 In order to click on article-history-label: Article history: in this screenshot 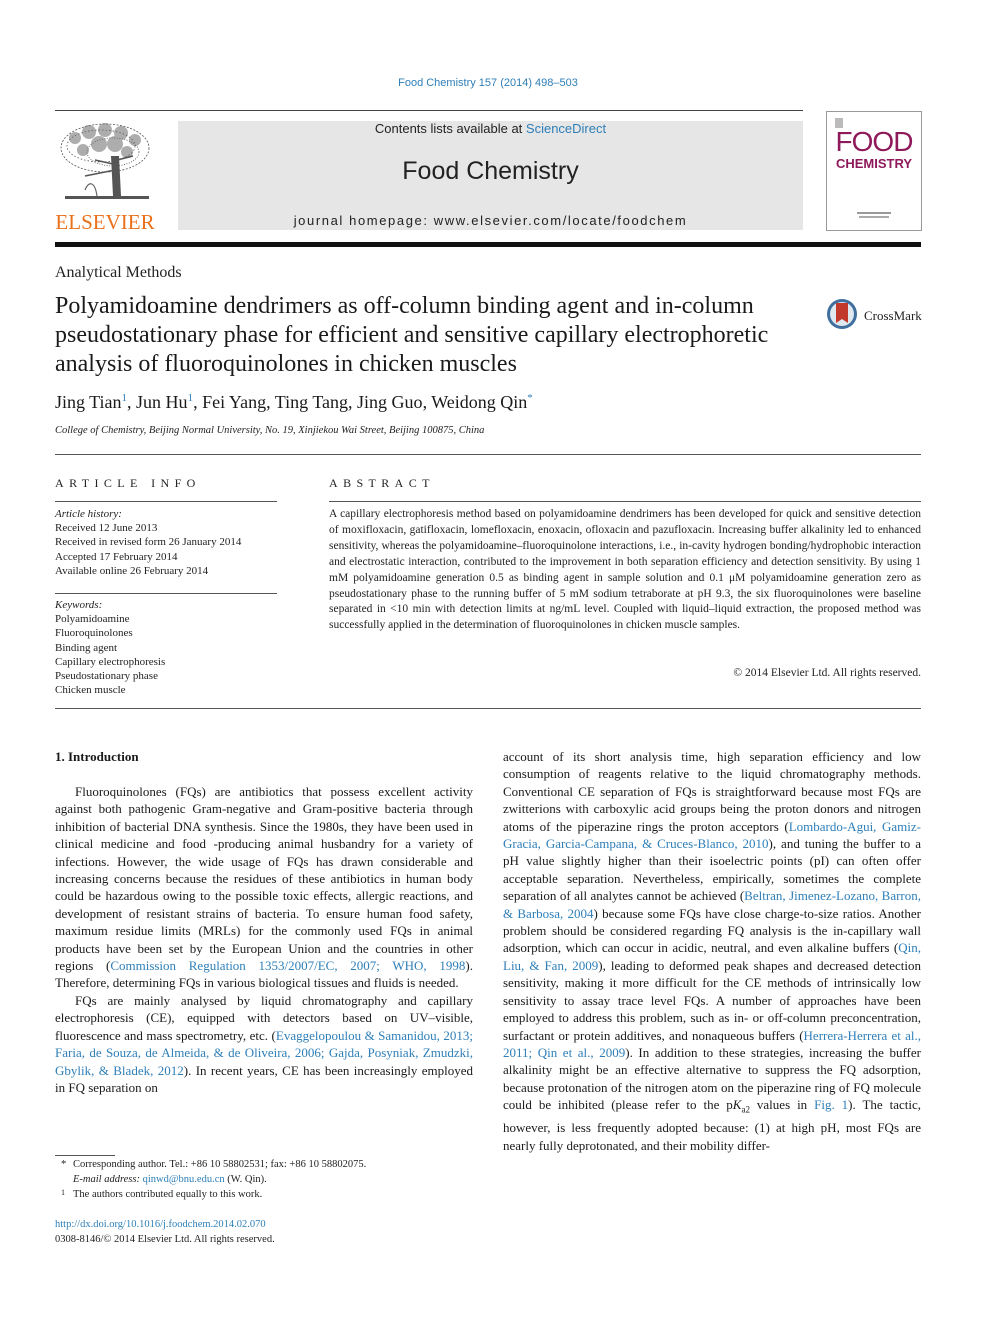, I will do `click(88, 514)`.